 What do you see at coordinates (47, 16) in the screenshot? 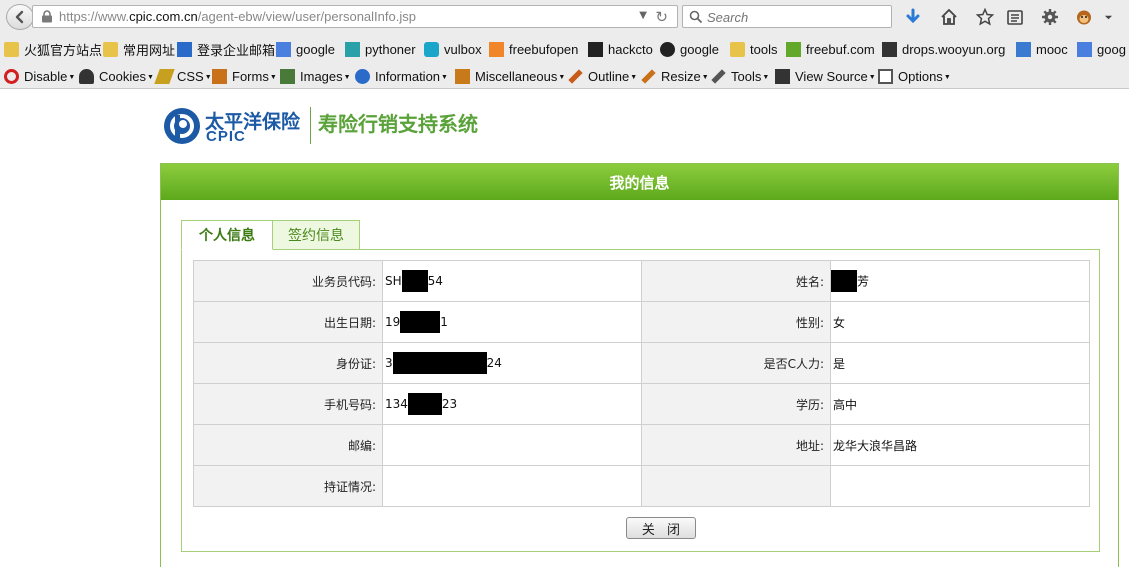
I see `lock-icon` at bounding box center [47, 16].